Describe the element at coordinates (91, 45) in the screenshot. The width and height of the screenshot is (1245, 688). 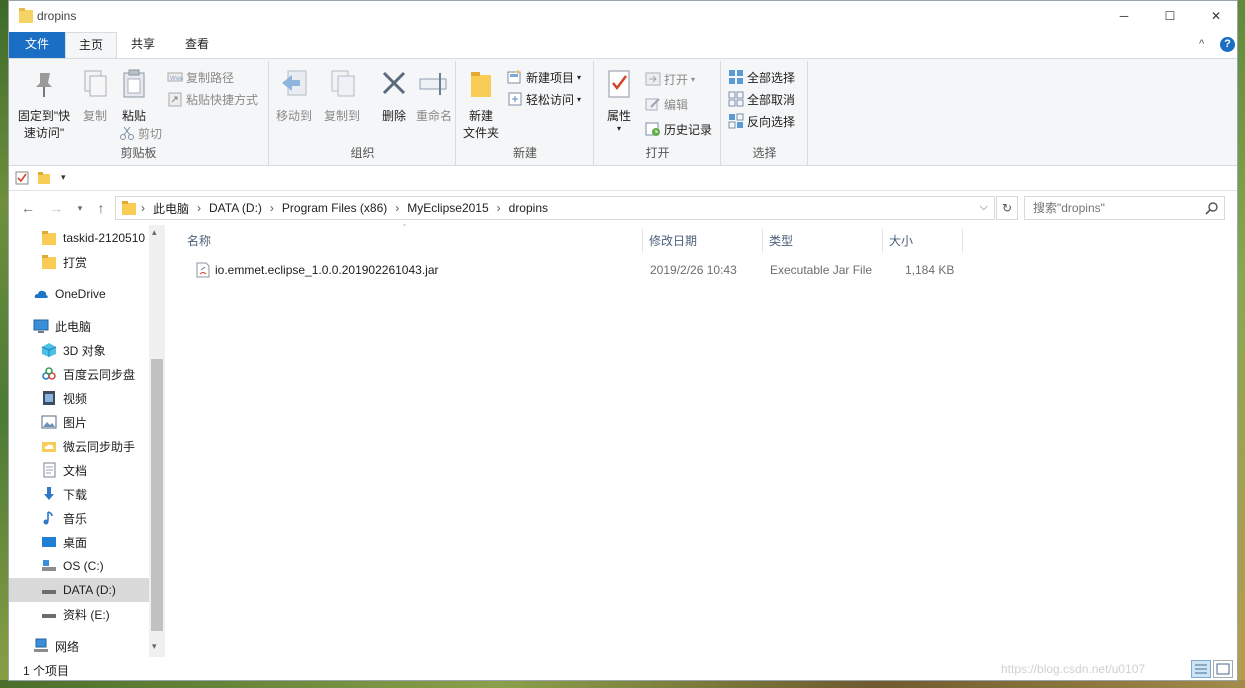
I see `tab-home: 主页` at that location.